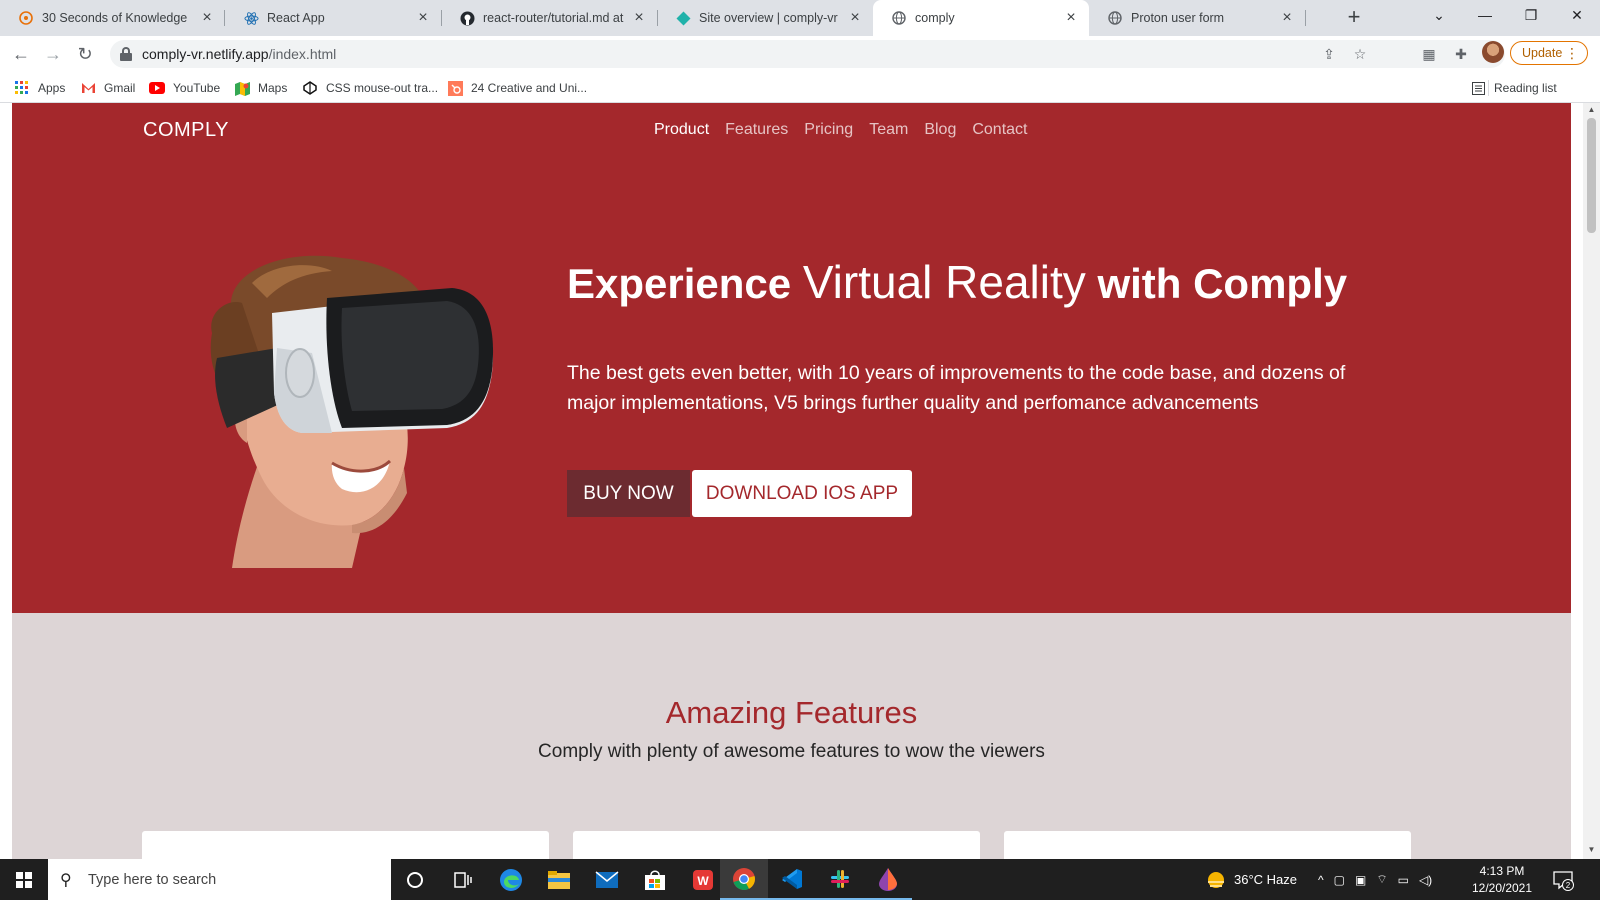 This screenshot has height=900, width=1600. Describe the element at coordinates (940, 130) in the screenshot. I see `nav-blog: Blog` at that location.